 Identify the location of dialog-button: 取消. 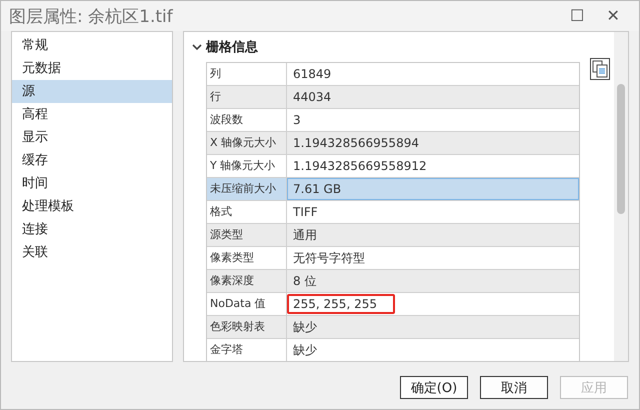
(514, 387).